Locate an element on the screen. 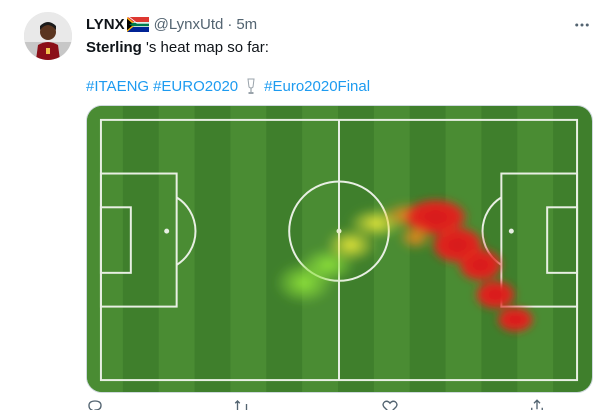 The height and width of the screenshot is (410, 602). more-dots-icon is located at coordinates (582, 25).